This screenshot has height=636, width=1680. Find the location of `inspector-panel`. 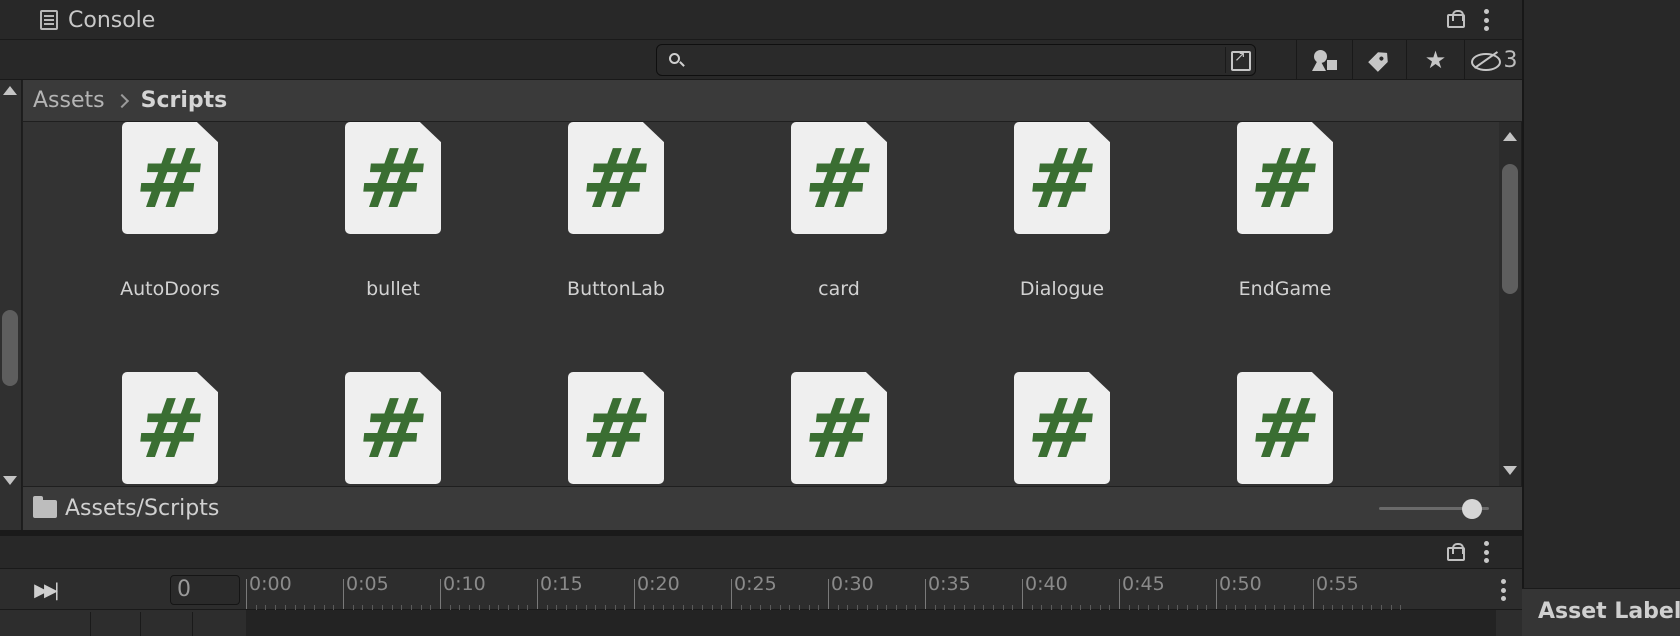

inspector-panel is located at coordinates (1601, 318).